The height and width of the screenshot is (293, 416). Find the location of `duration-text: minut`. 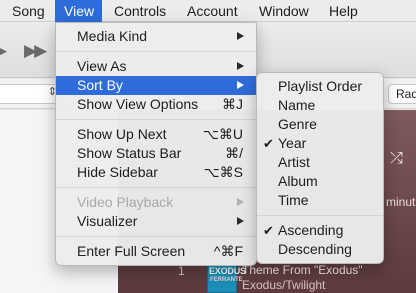

duration-text: minut is located at coordinates (401, 202).